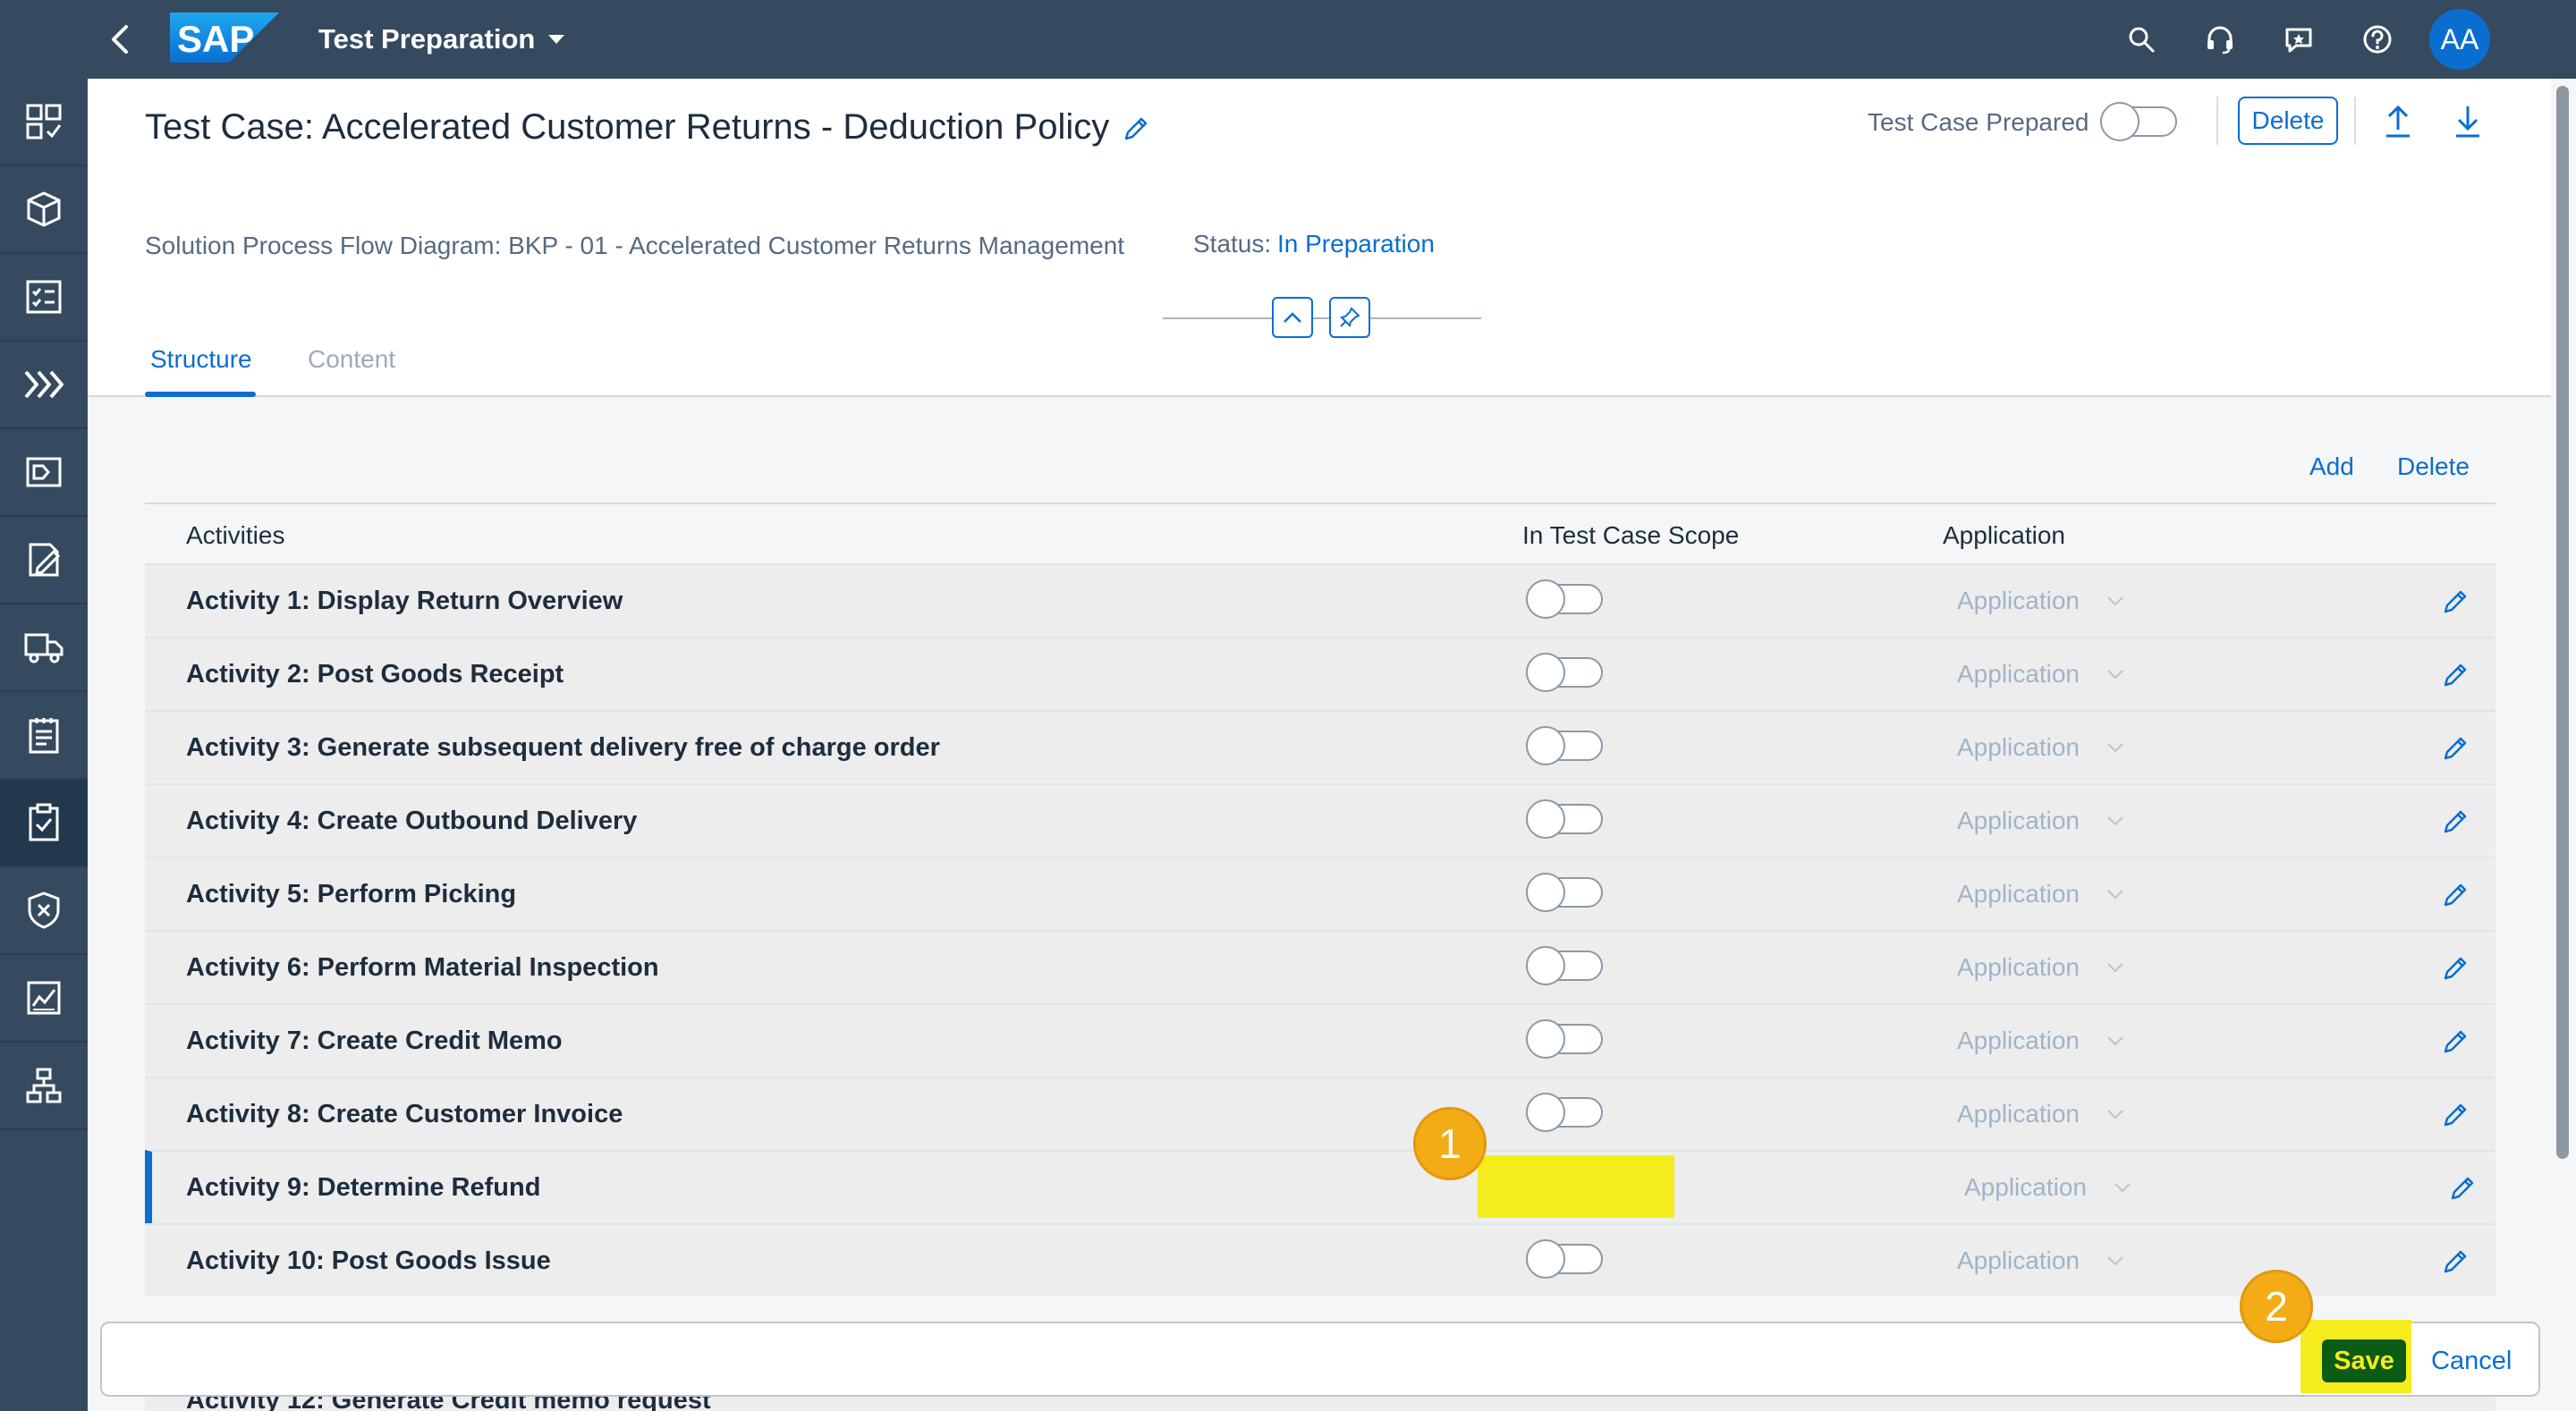  What do you see at coordinates (2459, 39) in the screenshot?
I see `user-avatar: AA` at bounding box center [2459, 39].